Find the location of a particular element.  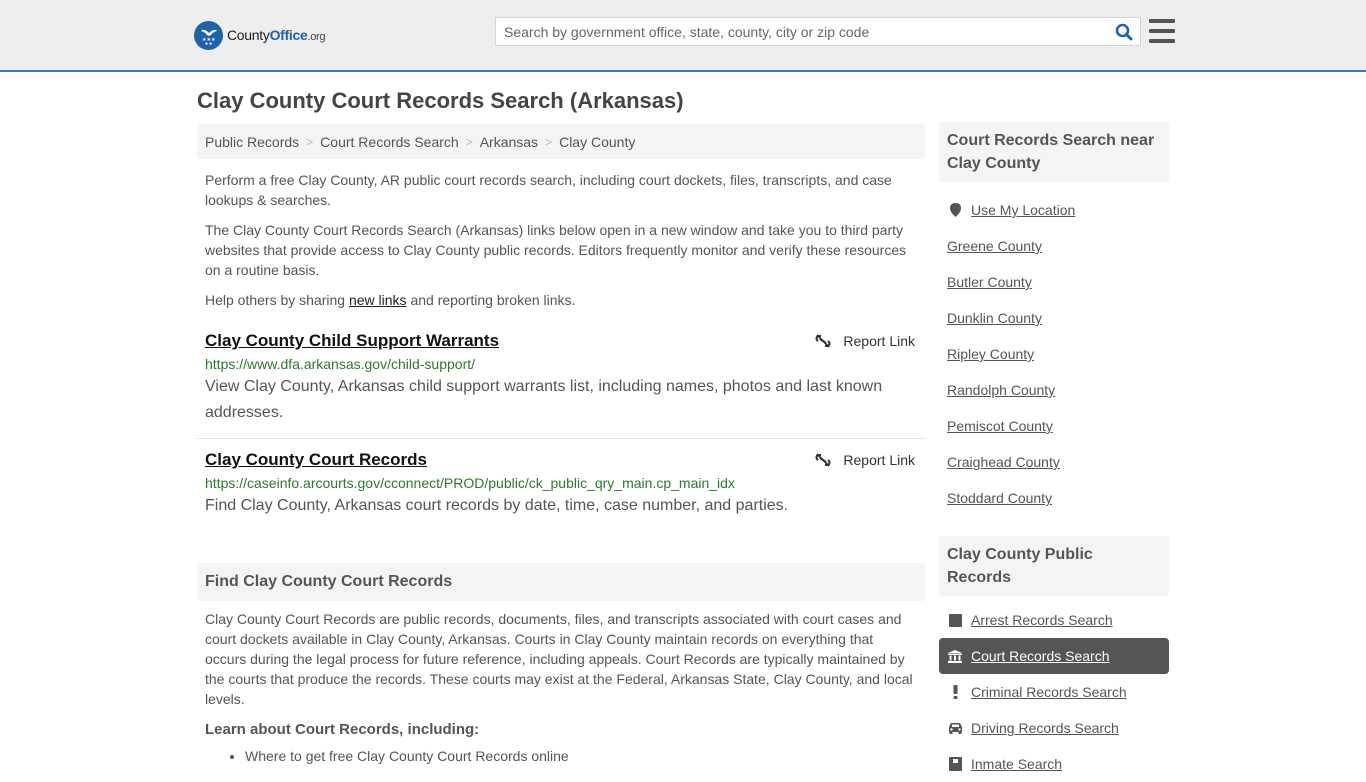

square-icon is located at coordinates (955, 620).